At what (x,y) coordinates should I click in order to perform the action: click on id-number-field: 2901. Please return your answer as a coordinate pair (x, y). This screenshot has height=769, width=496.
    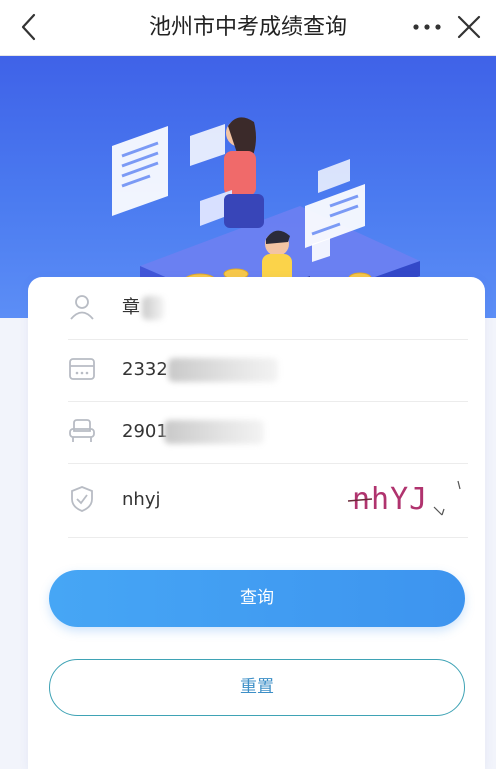
    Looking at the image, I should click on (268, 432).